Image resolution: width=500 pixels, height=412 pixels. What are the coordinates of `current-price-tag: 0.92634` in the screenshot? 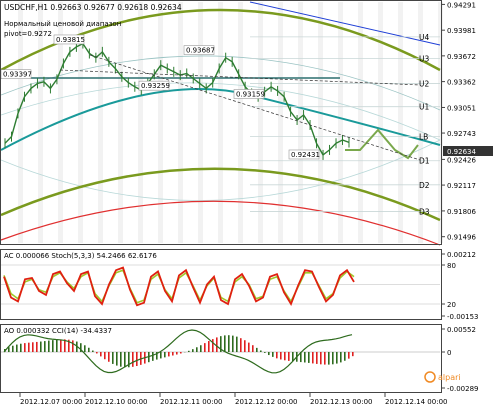 It's located at (468, 151).